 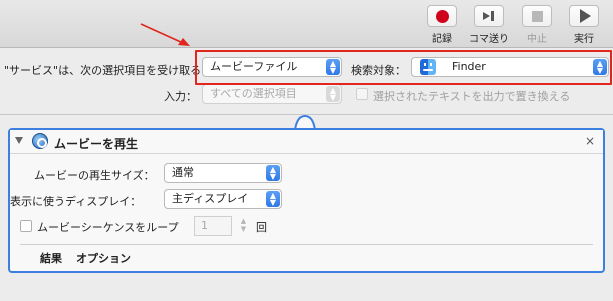 What do you see at coordinates (306, 244) in the screenshot?
I see `footer-divider` at bounding box center [306, 244].